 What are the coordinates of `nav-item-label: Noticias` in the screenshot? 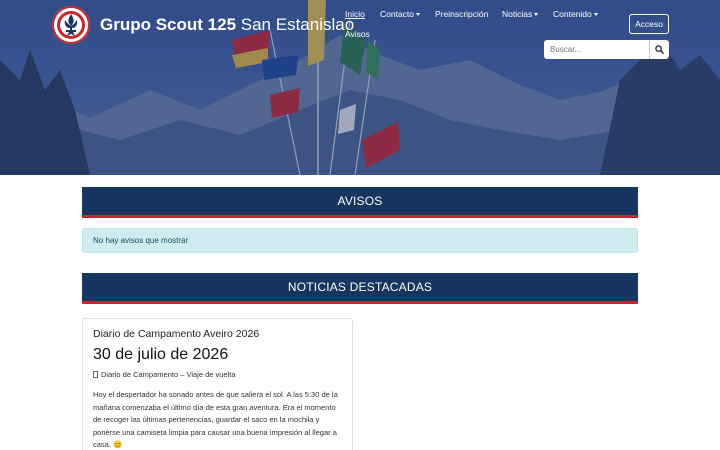 It's located at (517, 14).